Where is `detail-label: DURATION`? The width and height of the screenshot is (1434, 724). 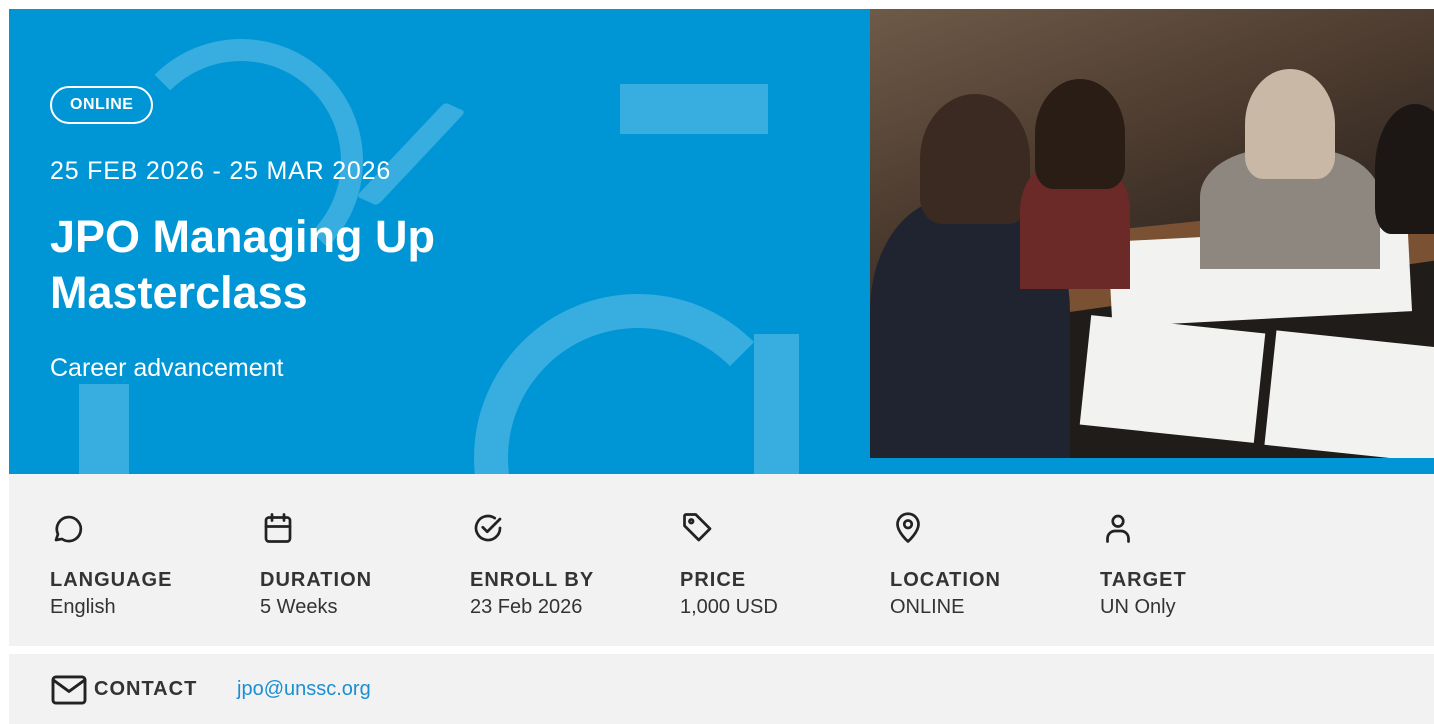
detail-label: DURATION is located at coordinates (316, 580).